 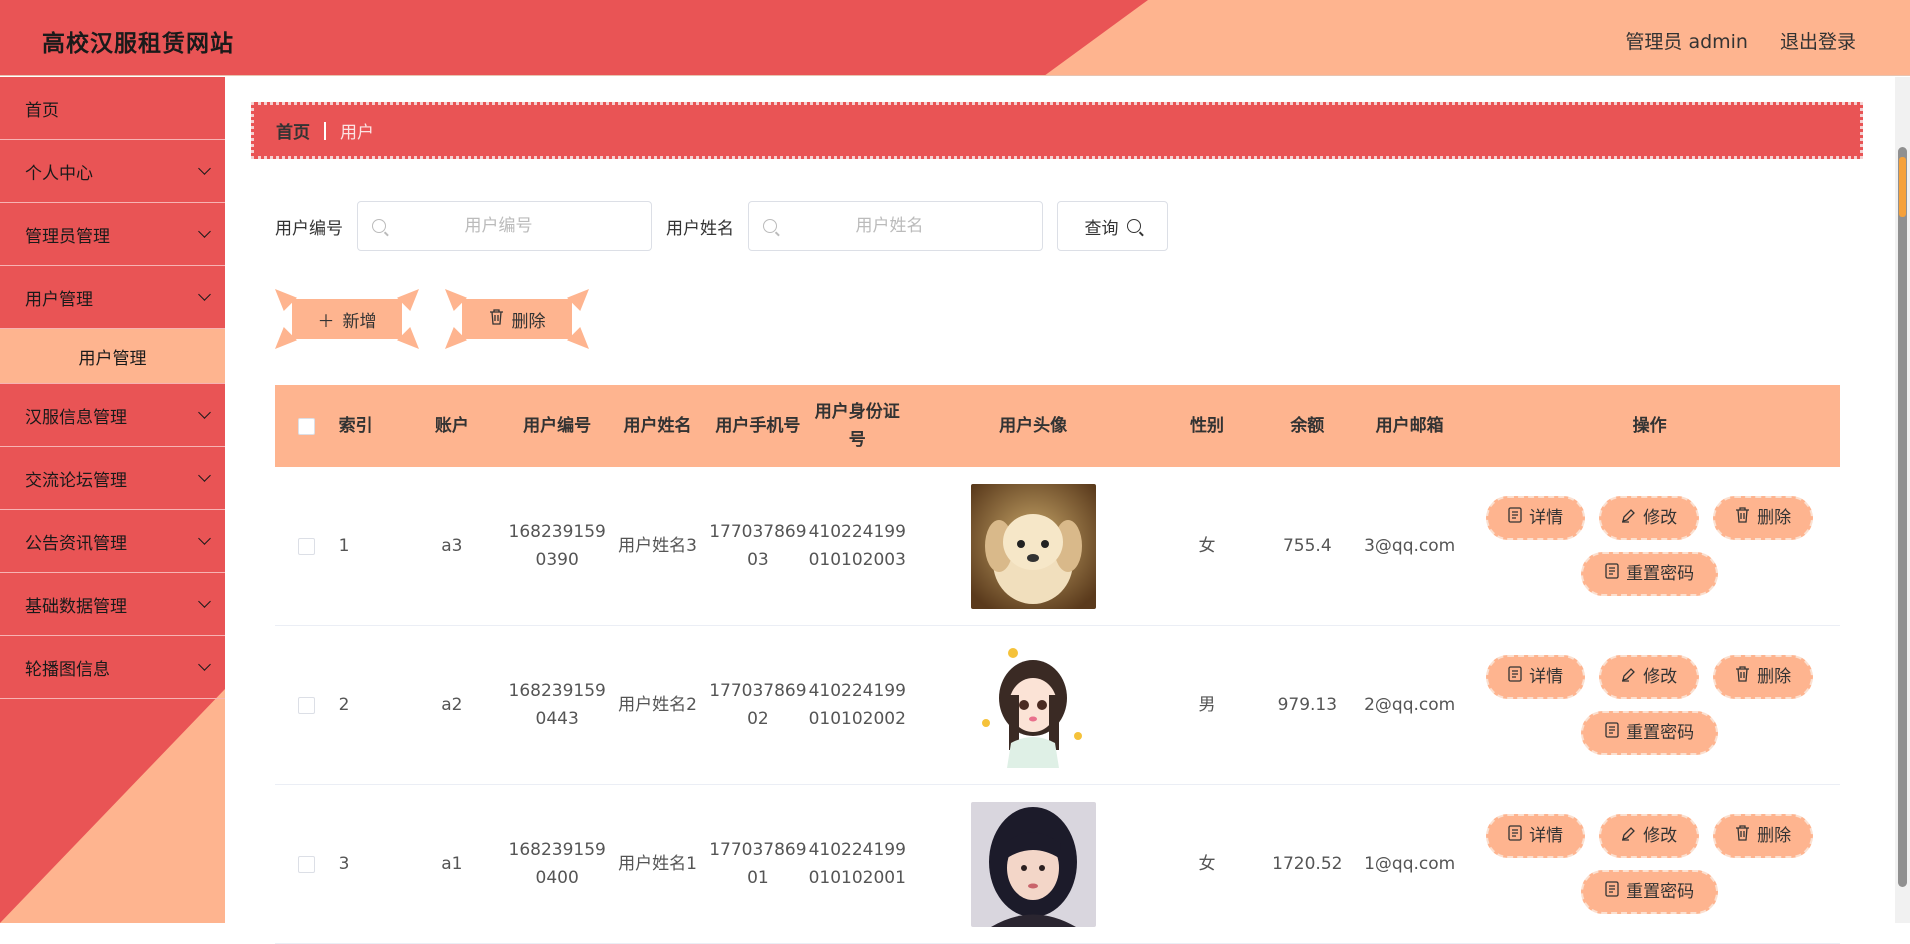 What do you see at coordinates (112, 415) in the screenshot?
I see `sidebar-item-5: 汉服信息管理` at bounding box center [112, 415].